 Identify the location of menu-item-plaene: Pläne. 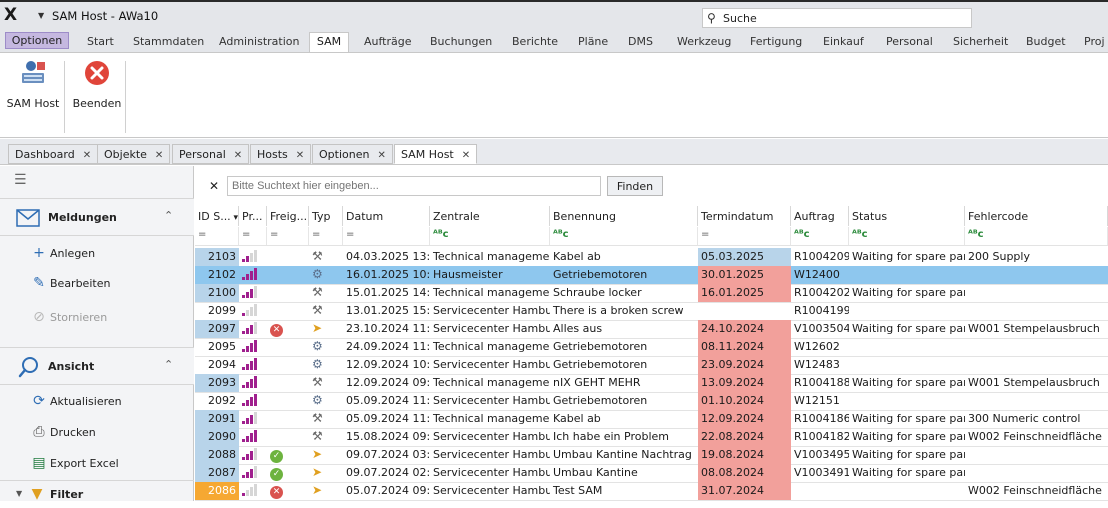
(593, 41).